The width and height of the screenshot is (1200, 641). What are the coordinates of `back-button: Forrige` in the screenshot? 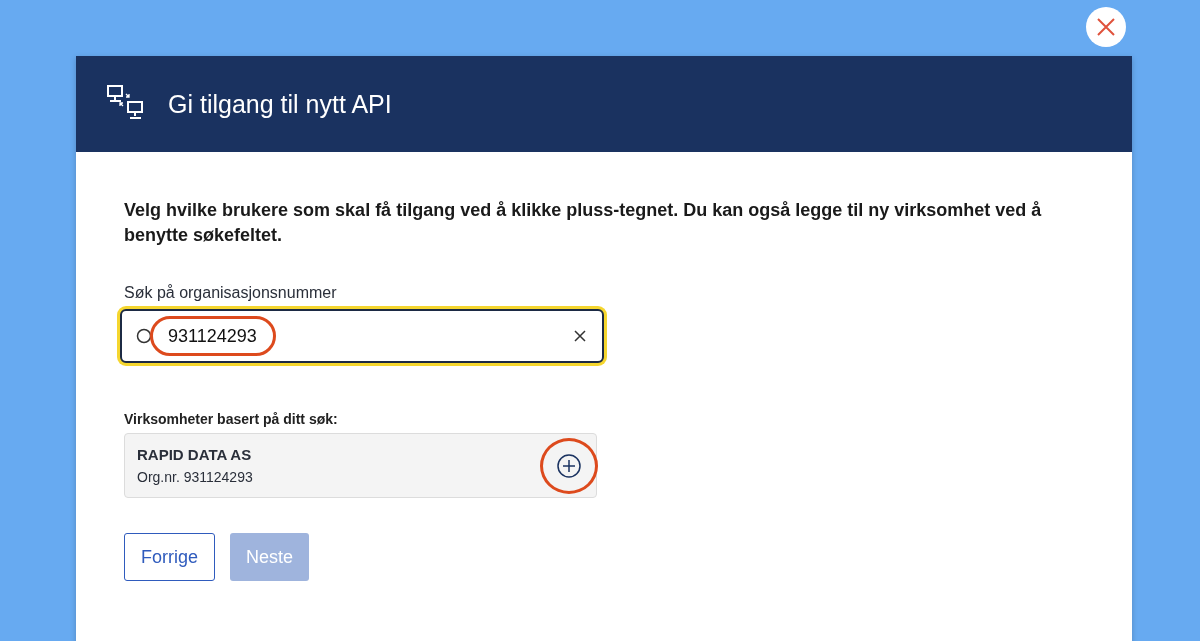 It's located at (169, 557).